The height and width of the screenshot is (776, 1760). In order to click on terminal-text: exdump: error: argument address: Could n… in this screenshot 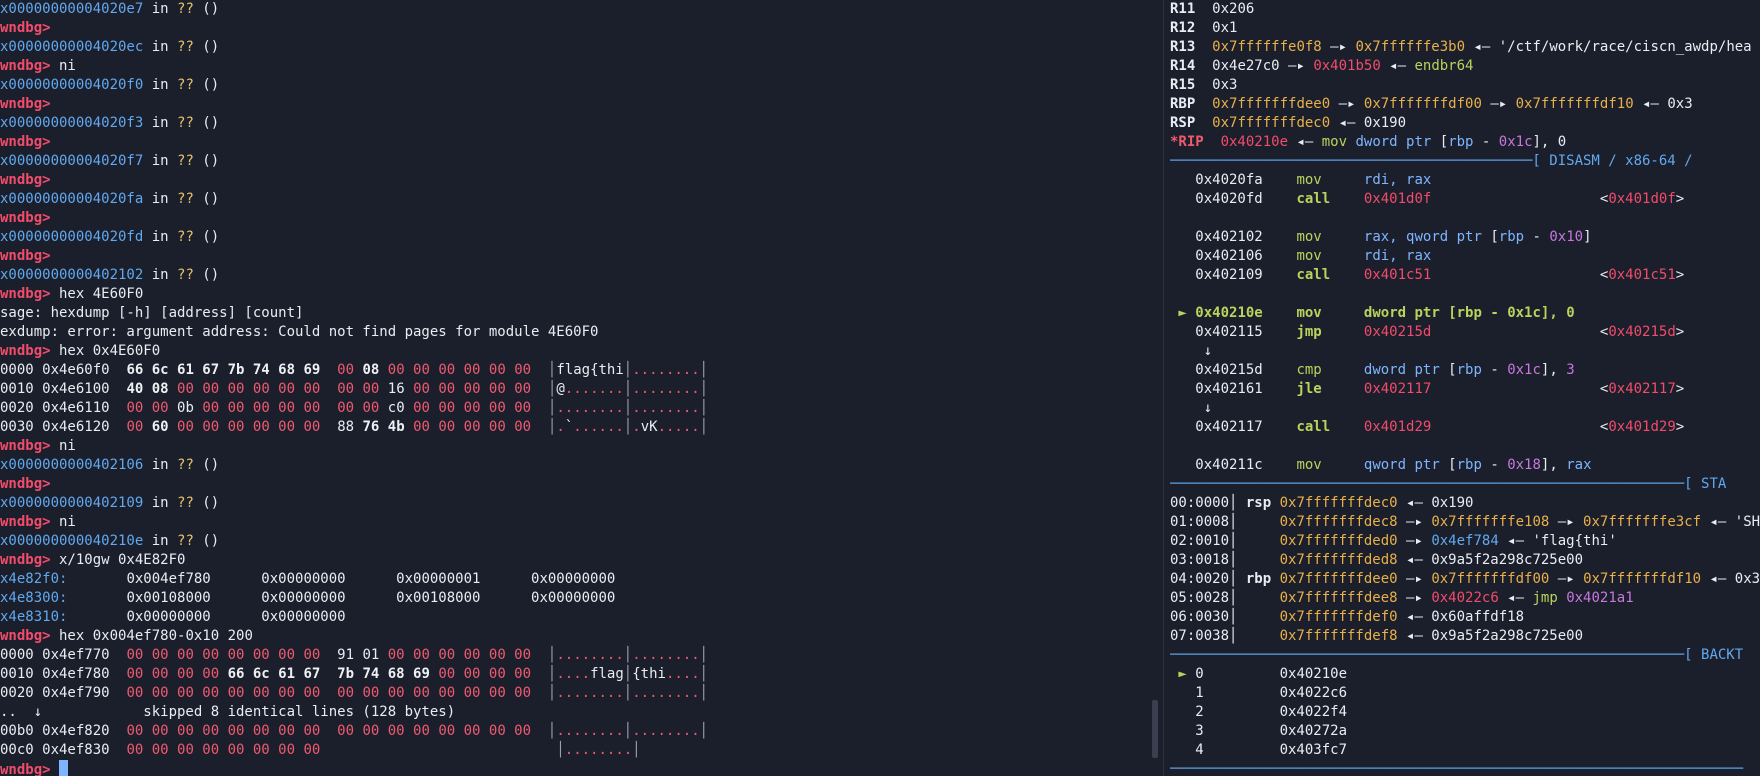, I will do `click(299, 332)`.